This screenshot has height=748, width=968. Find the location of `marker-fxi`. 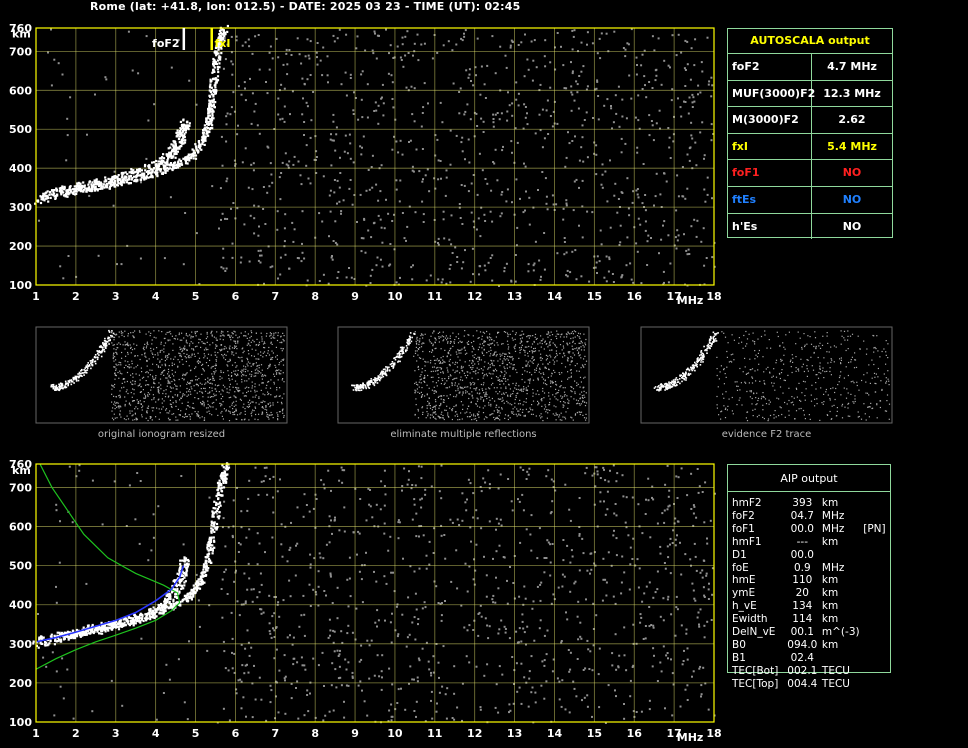

marker-fxi is located at coordinates (211, 39).